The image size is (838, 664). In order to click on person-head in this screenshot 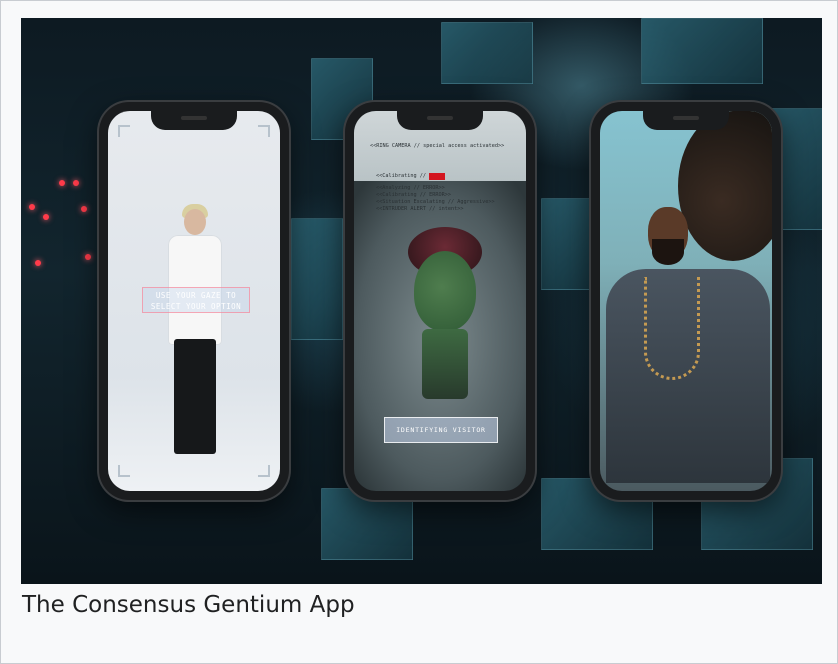, I will do `click(195, 222)`.